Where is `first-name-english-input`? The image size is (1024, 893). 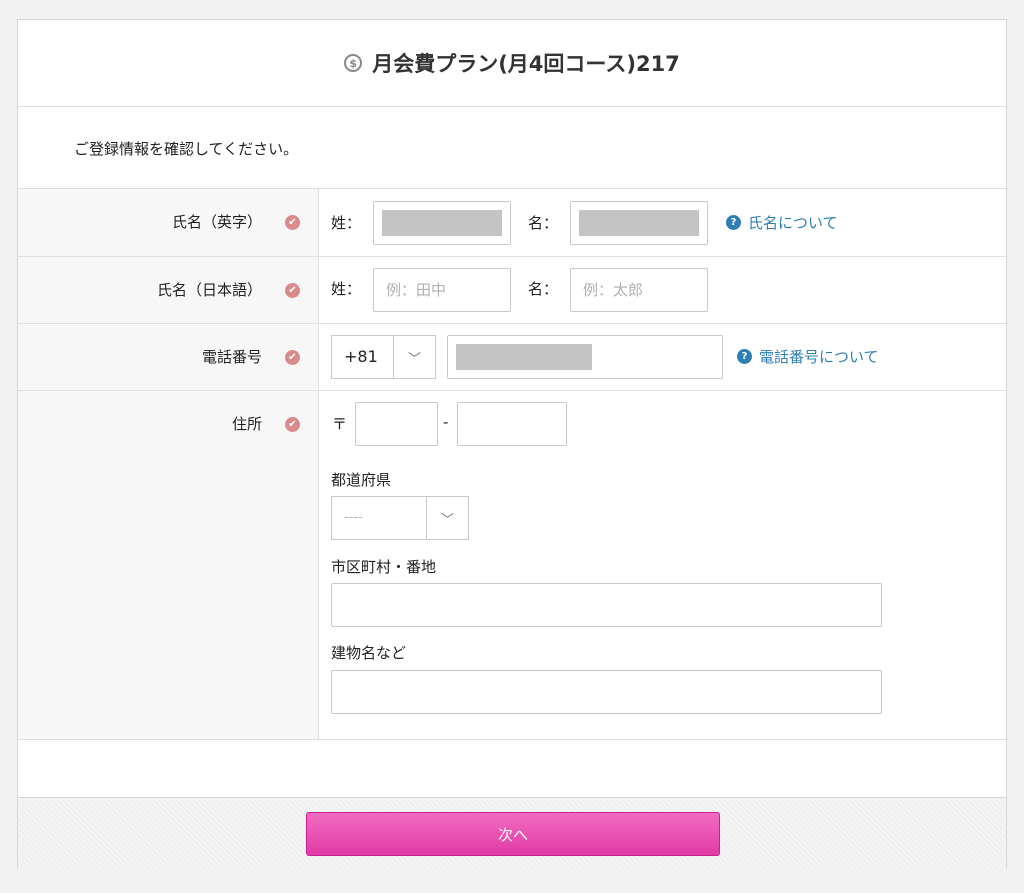 first-name-english-input is located at coordinates (639, 223).